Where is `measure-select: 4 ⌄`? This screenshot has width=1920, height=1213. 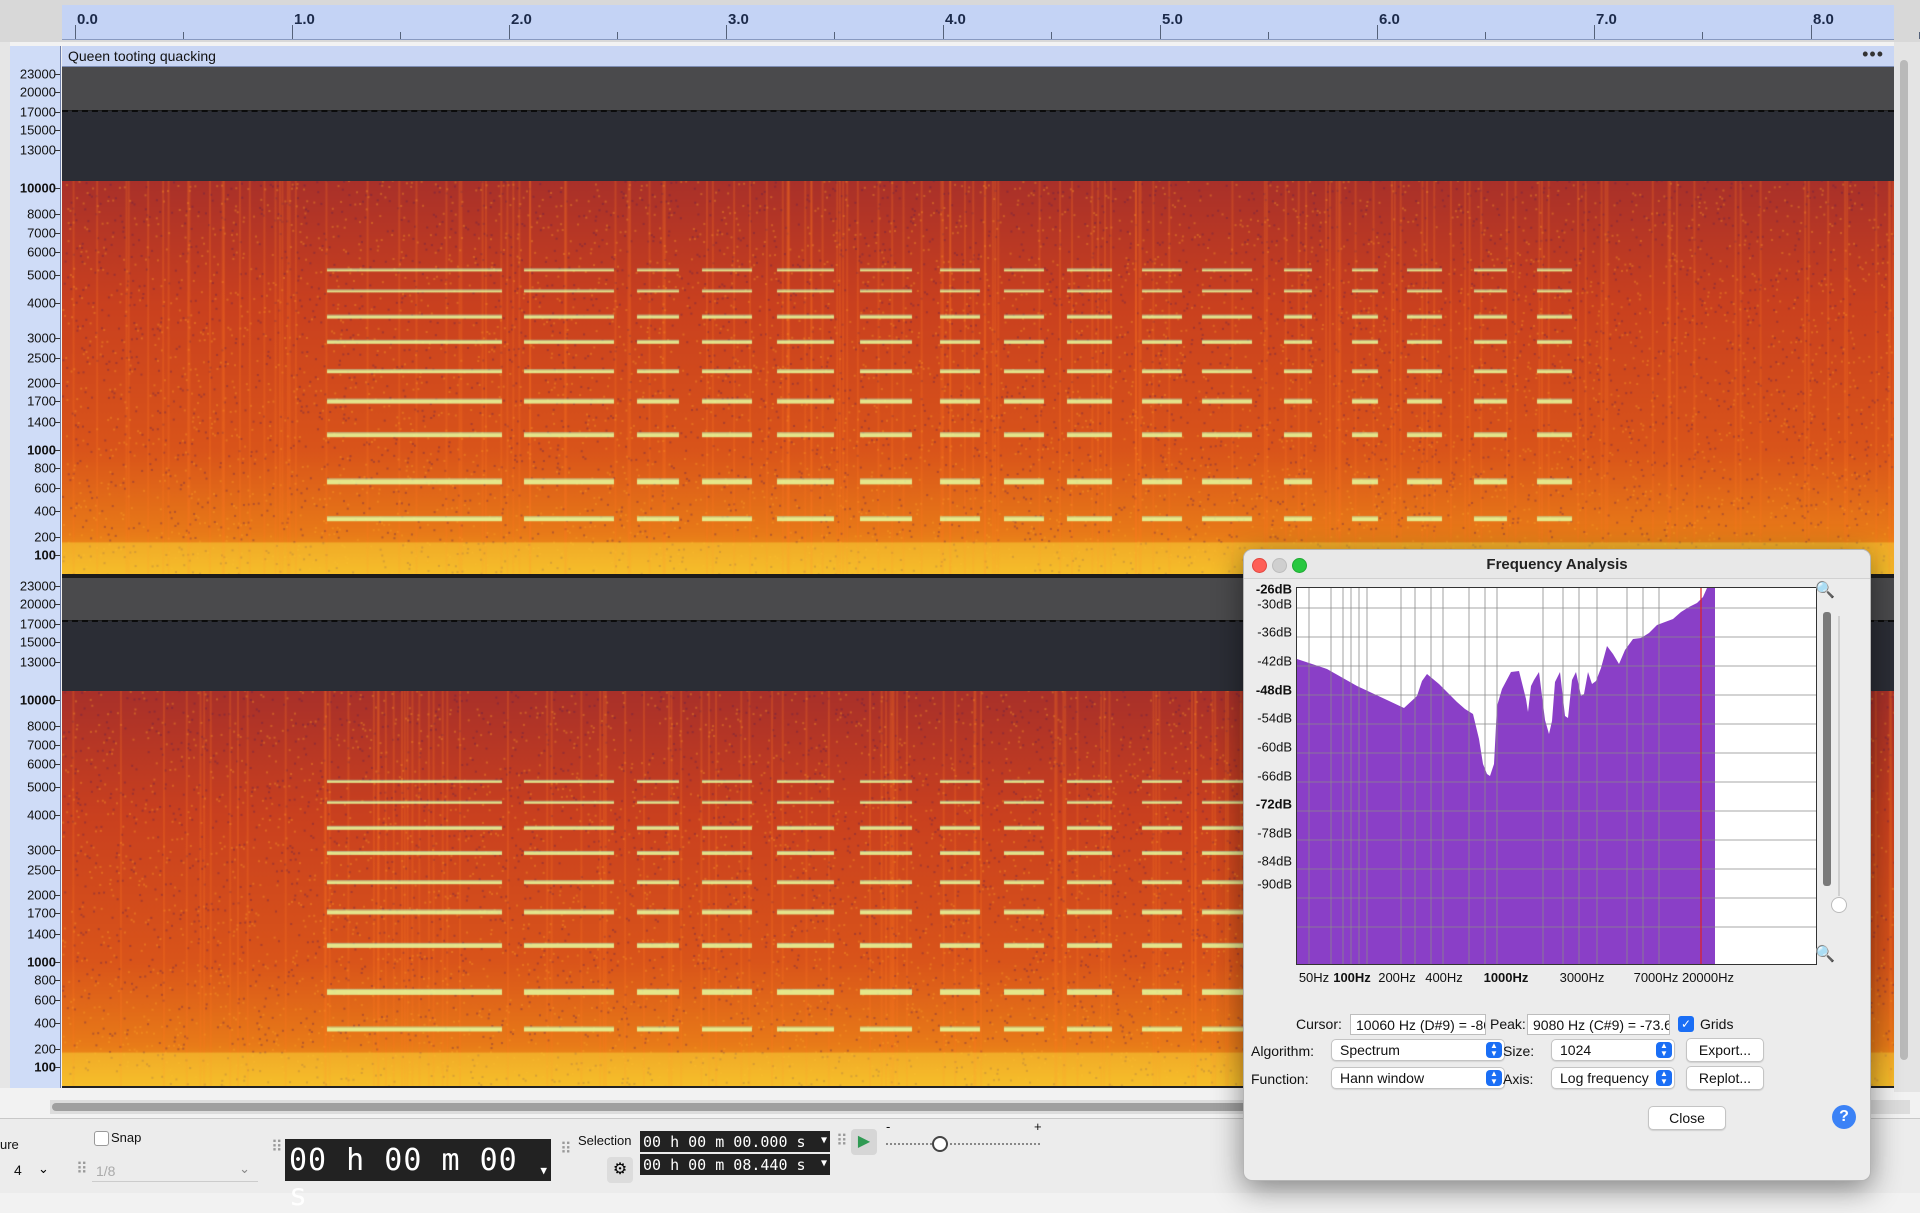
measure-select: 4 ⌄ is located at coordinates (27, 1170).